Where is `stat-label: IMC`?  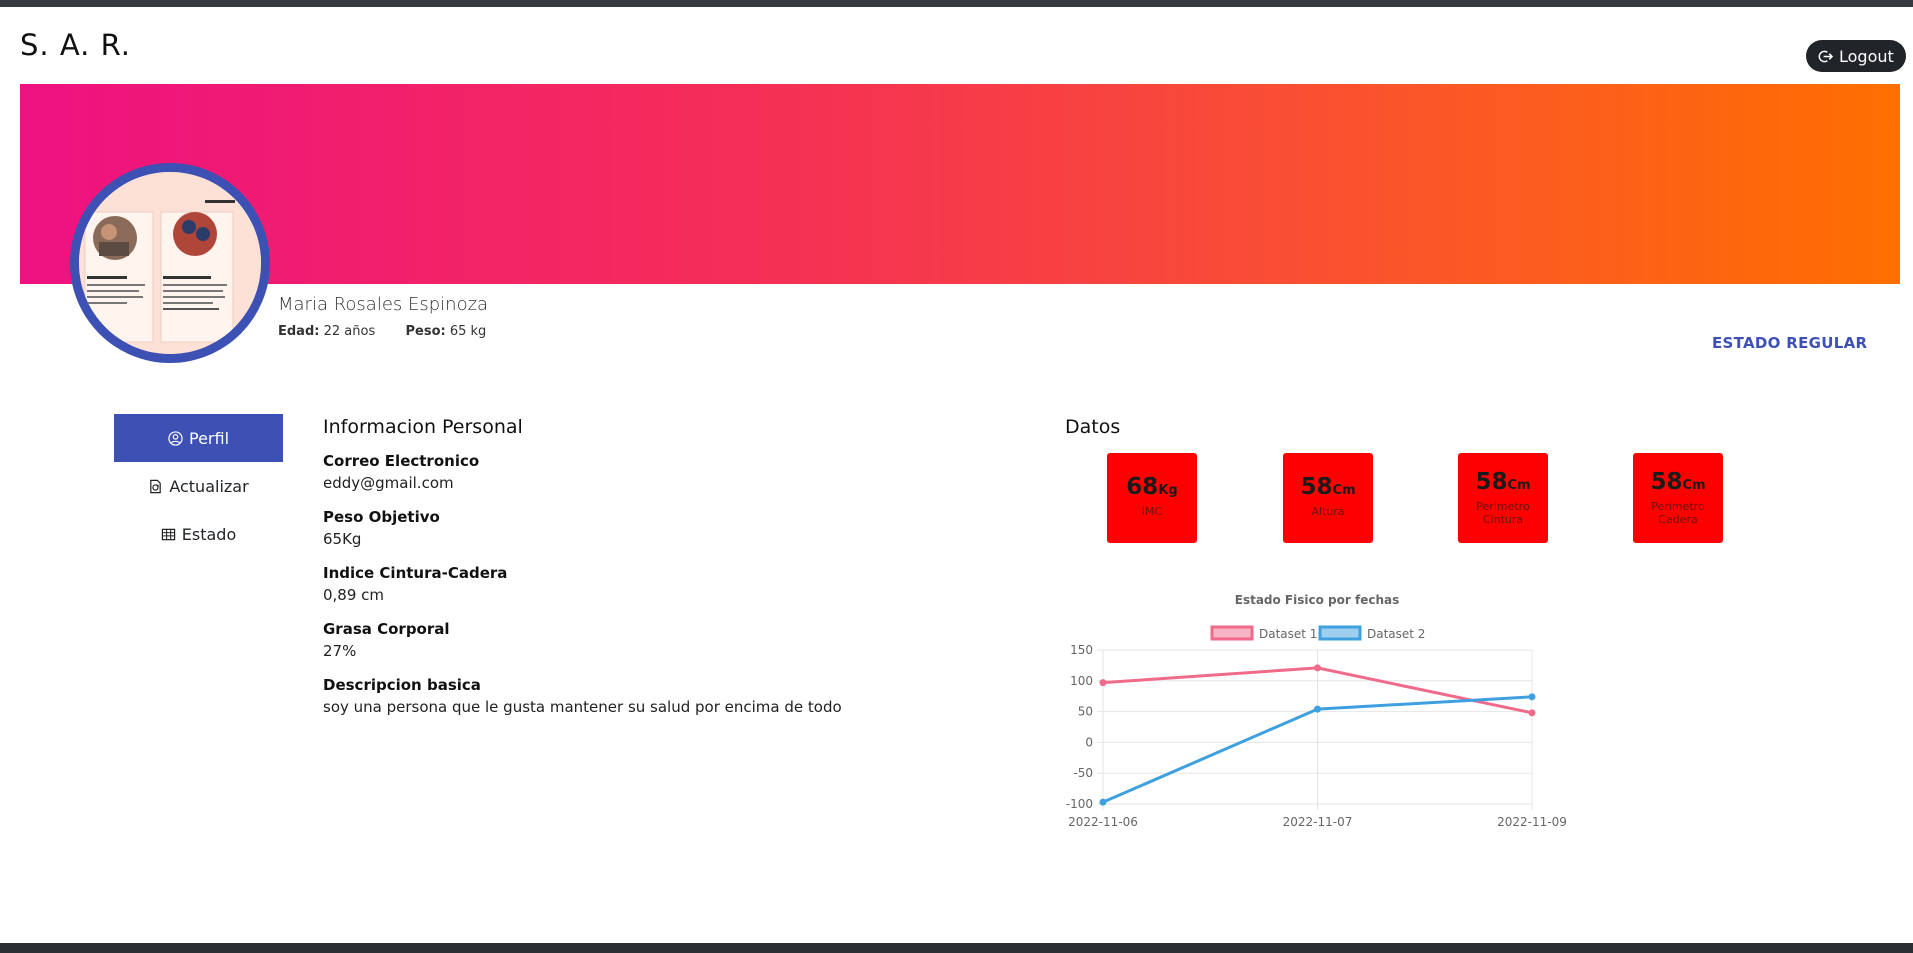
stat-label: IMC is located at coordinates (1152, 511).